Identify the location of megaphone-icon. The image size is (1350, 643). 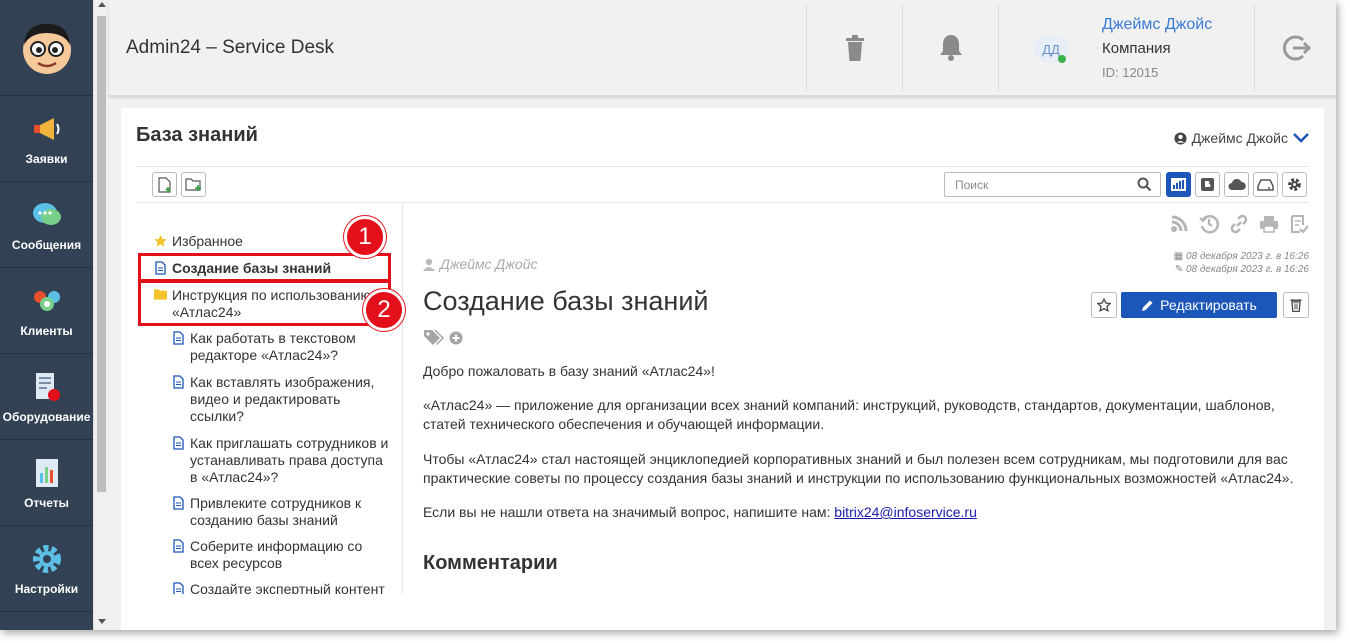
(47, 129).